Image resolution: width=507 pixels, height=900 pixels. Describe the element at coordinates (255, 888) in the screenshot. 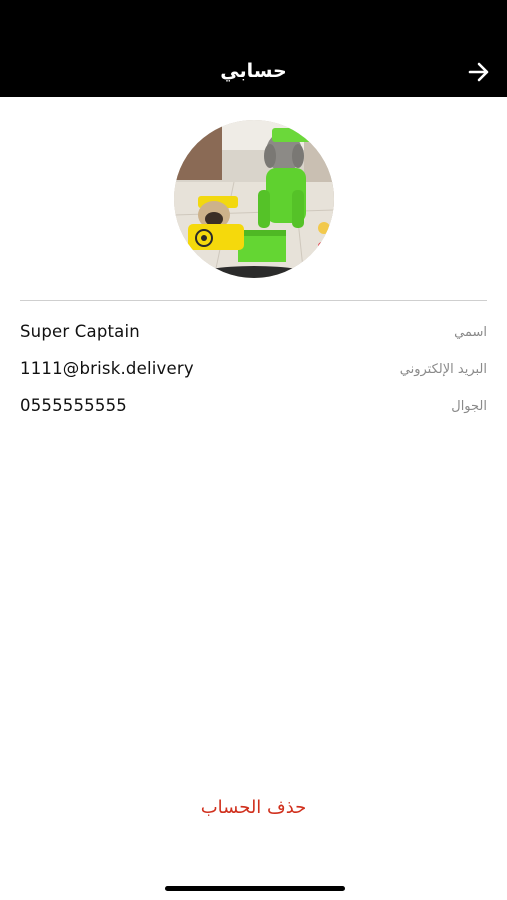

I see `home-indicator` at that location.